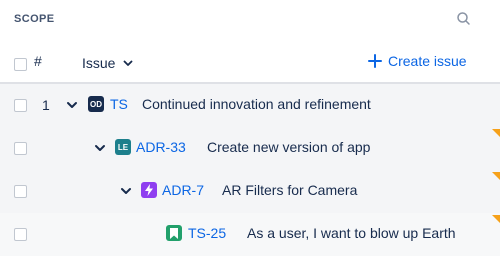  I want to click on issue-column-header: Issue, so click(107, 63).